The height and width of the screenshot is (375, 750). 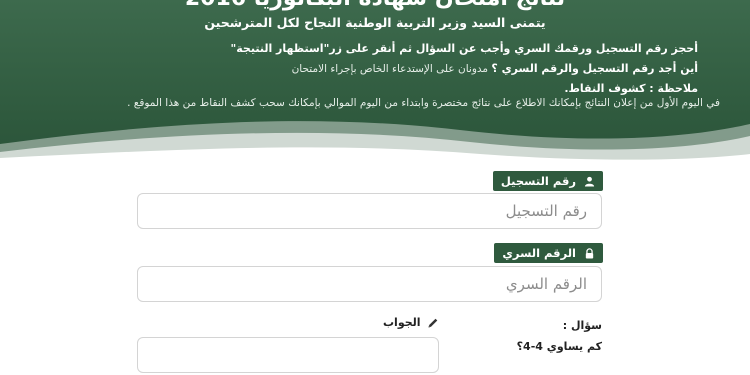 I want to click on user-icon, so click(x=589, y=181).